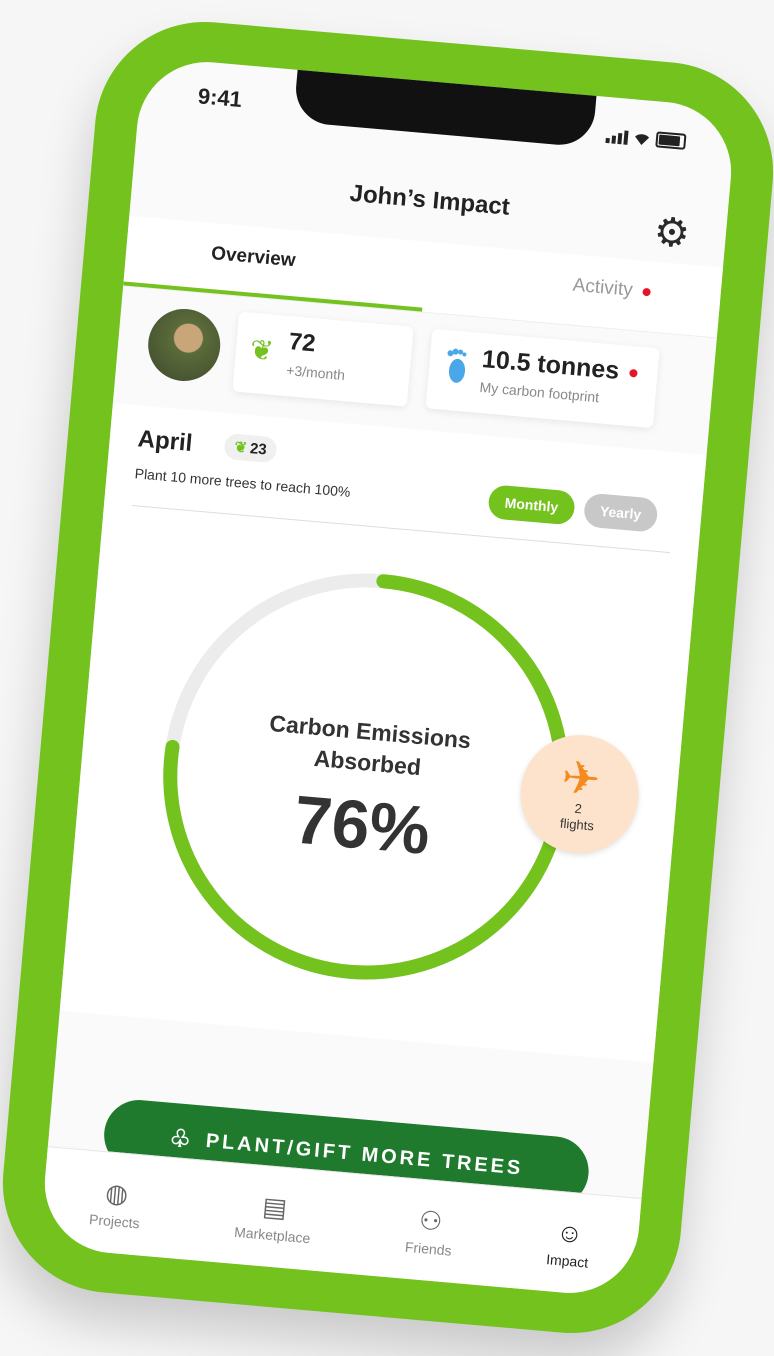 This screenshot has height=1356, width=774. I want to click on nav-projects-label: Projects, so click(114, 1220).